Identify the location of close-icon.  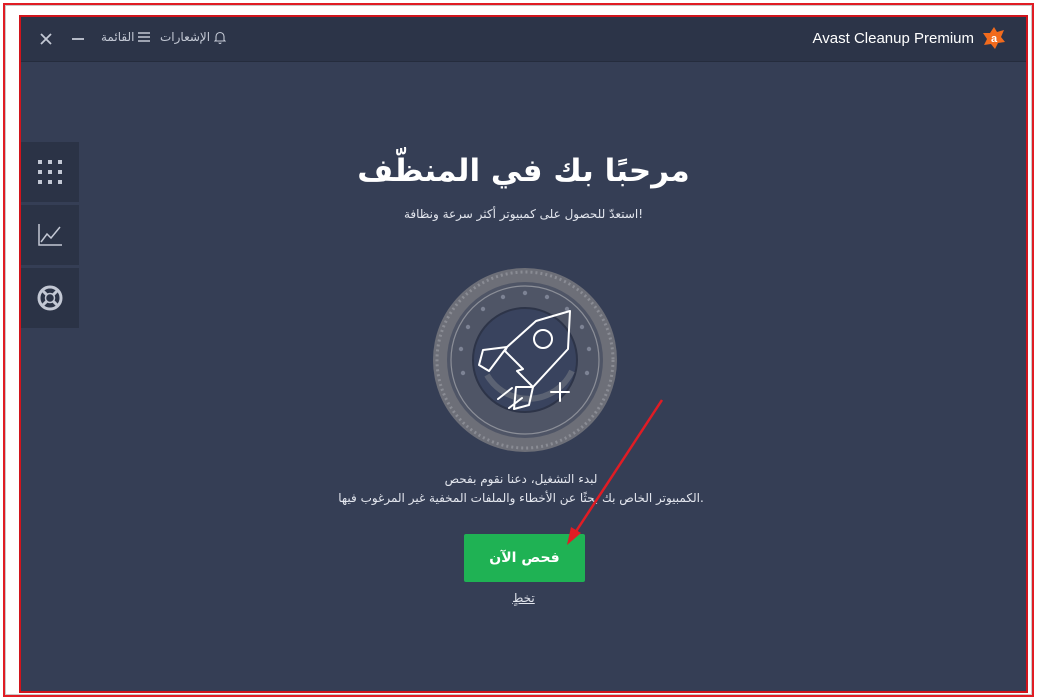
(46, 39).